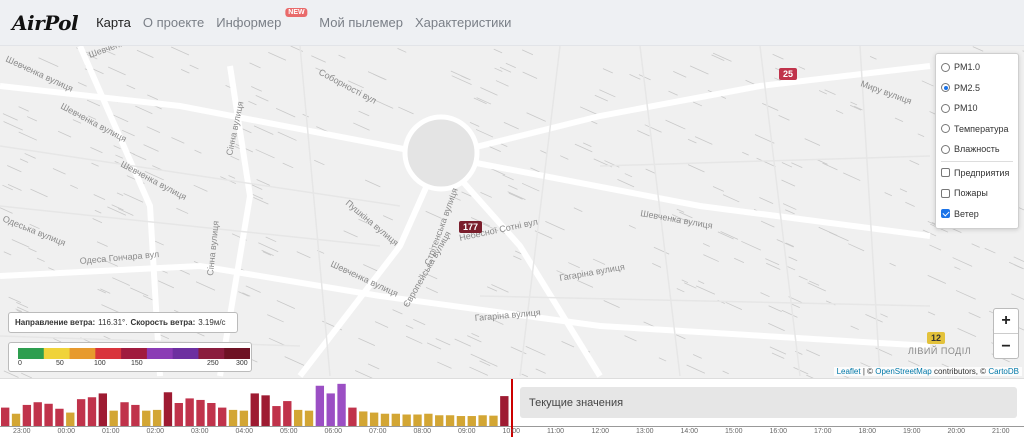 Image resolution: width=1024 pixels, height=443 pixels. I want to click on layer-radio-humidity: Влажность, so click(977, 149).